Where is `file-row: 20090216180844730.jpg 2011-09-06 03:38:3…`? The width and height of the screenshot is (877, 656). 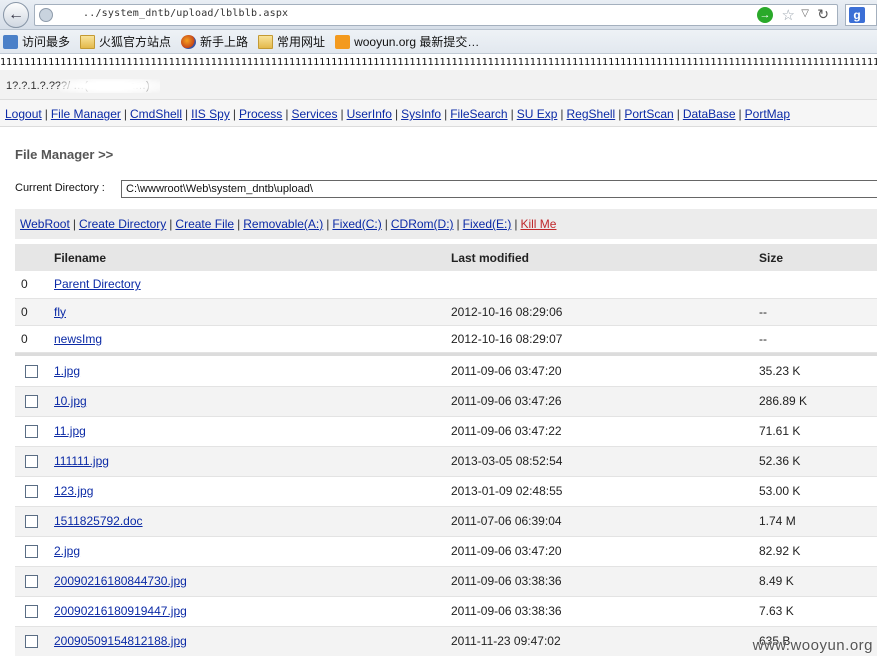
file-row: 20090216180844730.jpg 2011-09-06 03:38:3… is located at coordinates (446, 581).